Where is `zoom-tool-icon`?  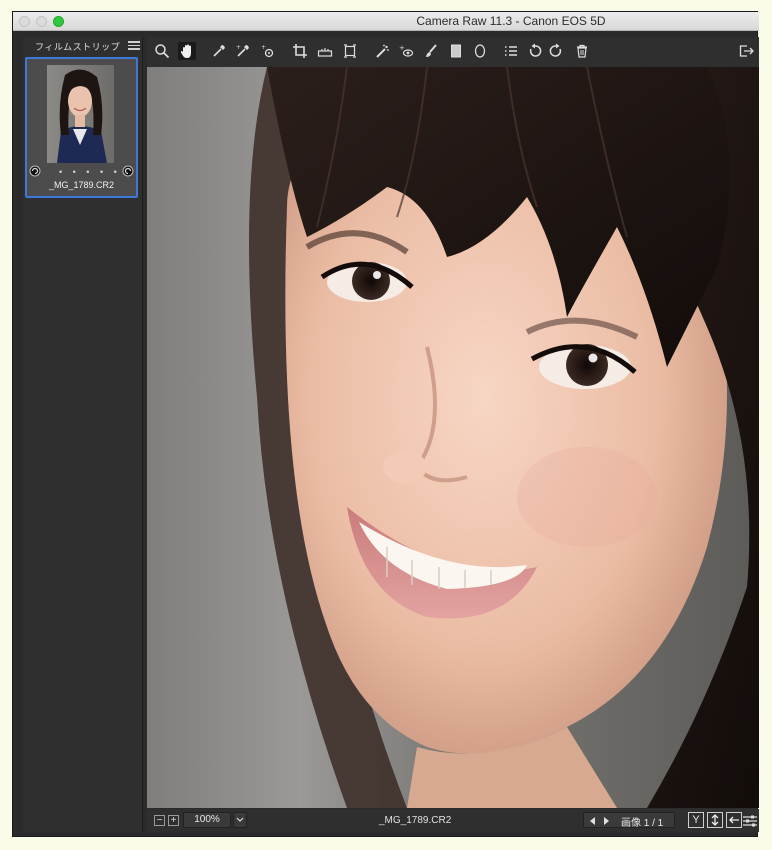 zoom-tool-icon is located at coordinates (162, 51).